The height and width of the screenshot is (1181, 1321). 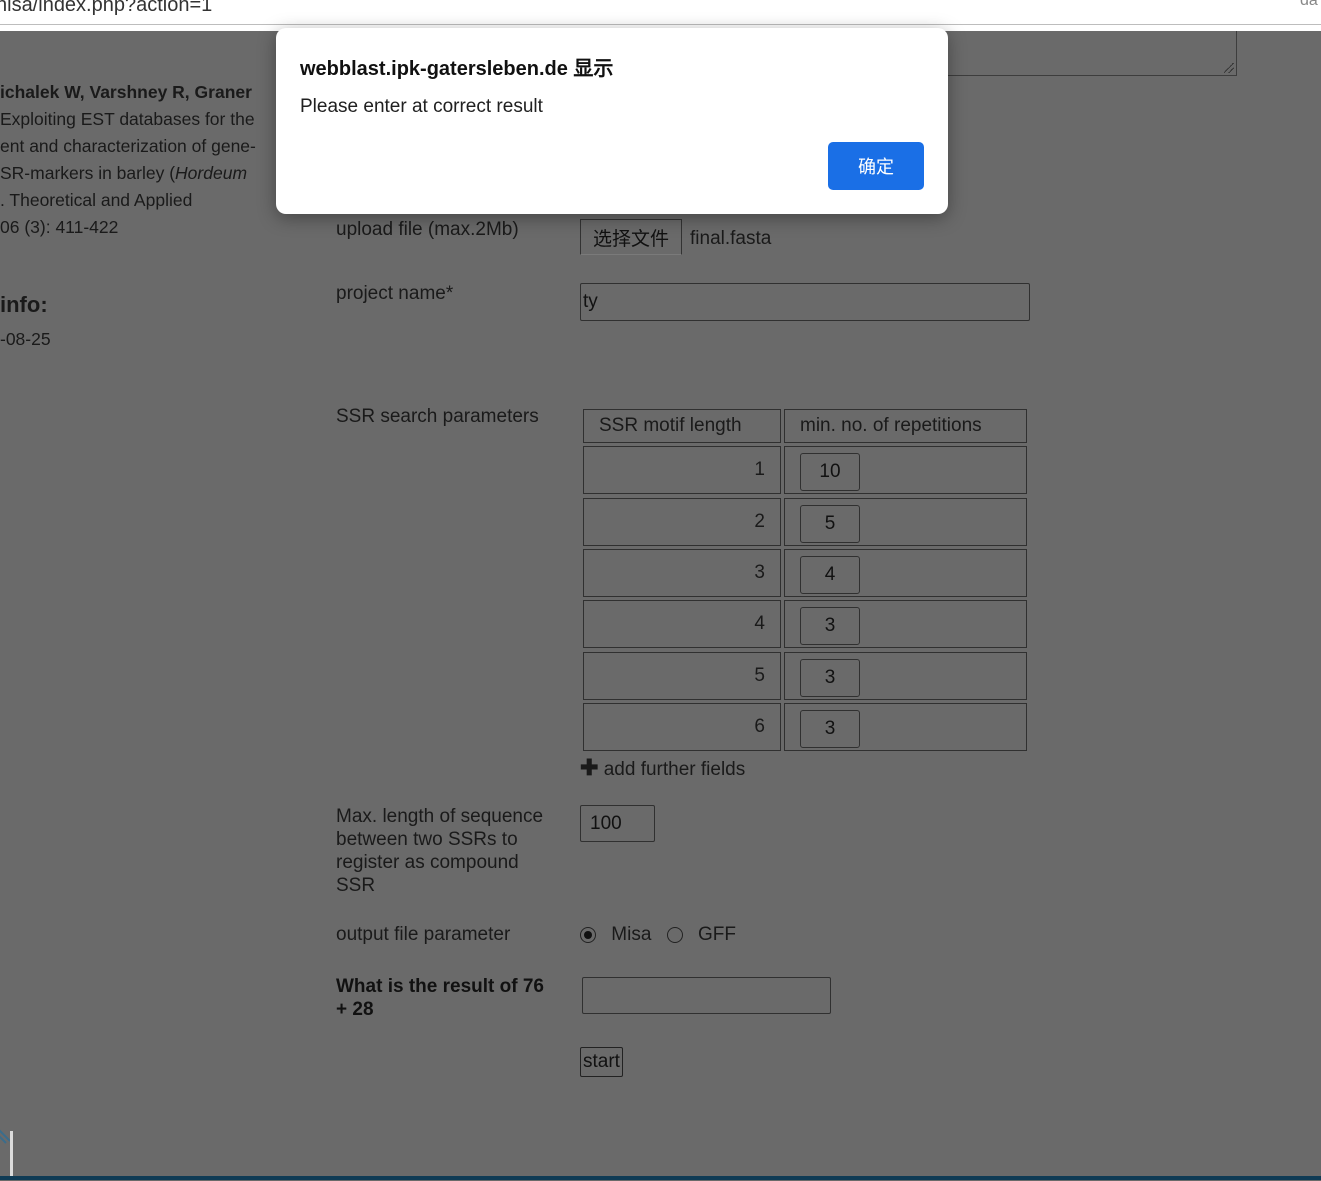 What do you see at coordinates (905, 426) in the screenshot?
I see `header-min-repetitions: min. no. of repetitions` at bounding box center [905, 426].